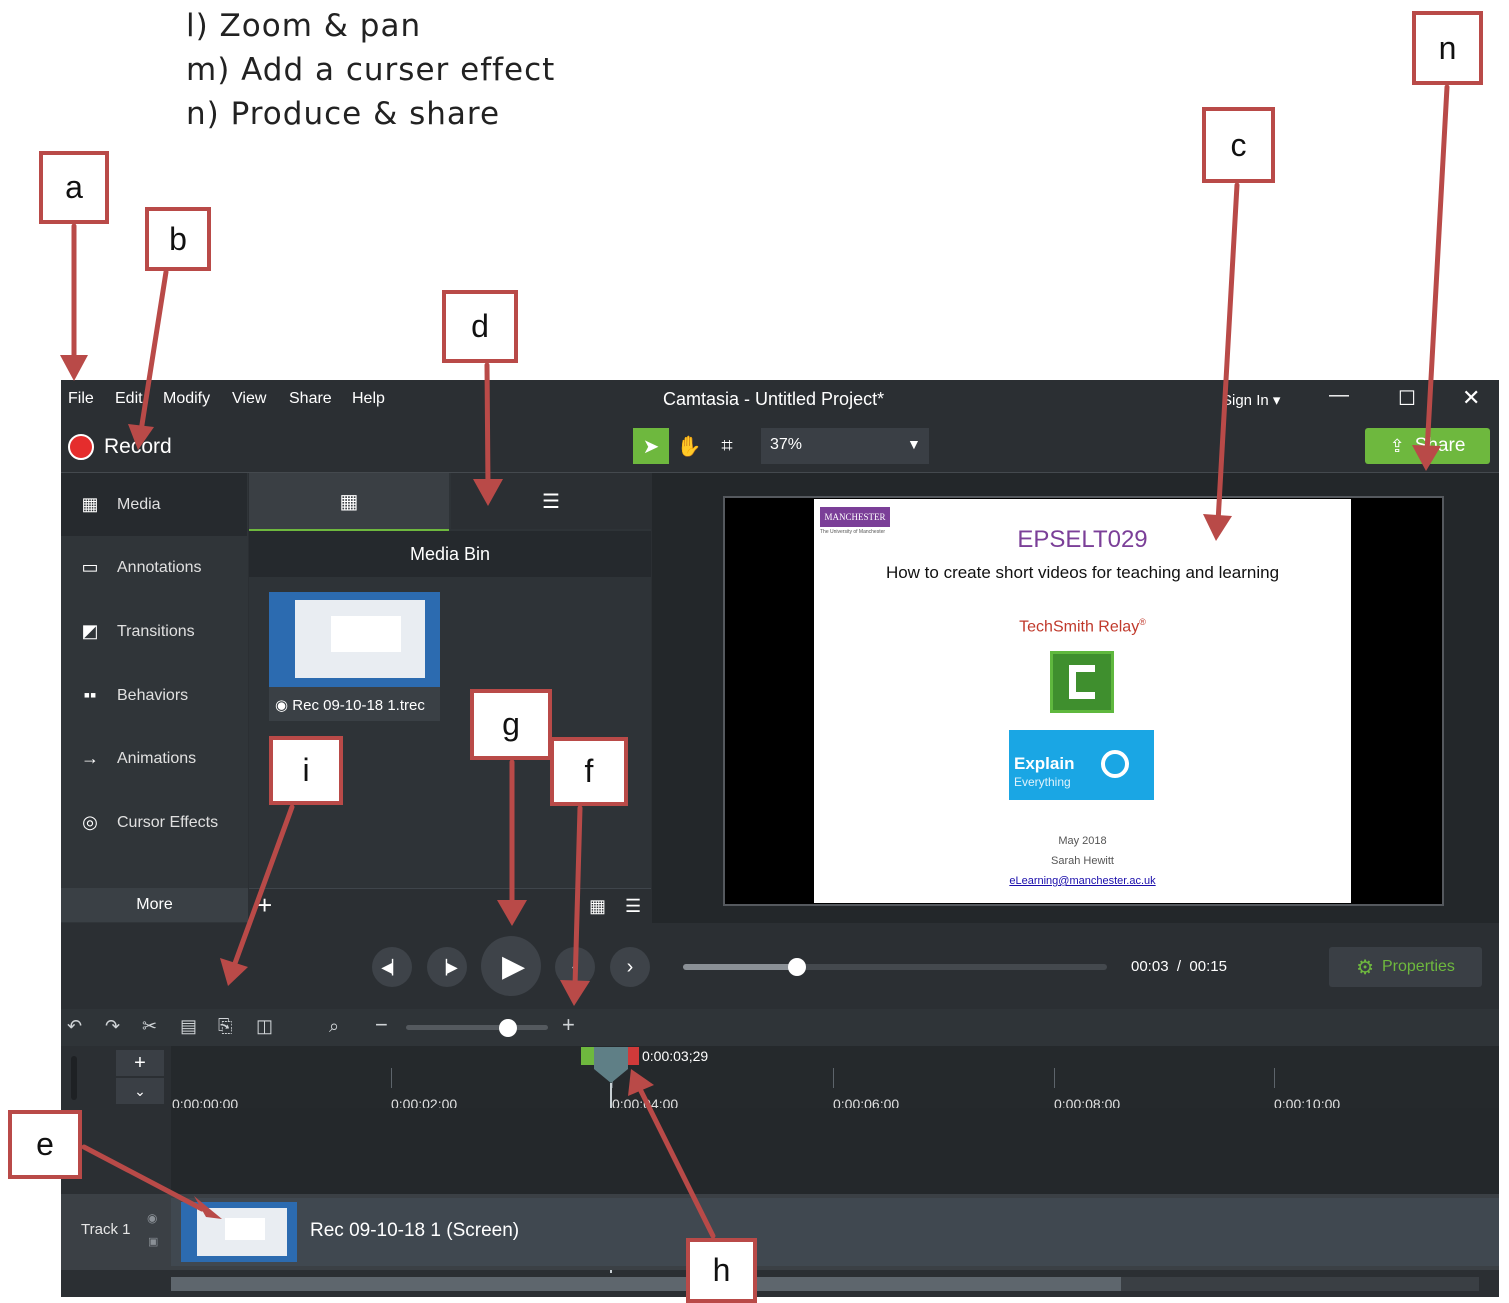  What do you see at coordinates (677, 1163) in the screenshot?
I see `arrow-h` at bounding box center [677, 1163].